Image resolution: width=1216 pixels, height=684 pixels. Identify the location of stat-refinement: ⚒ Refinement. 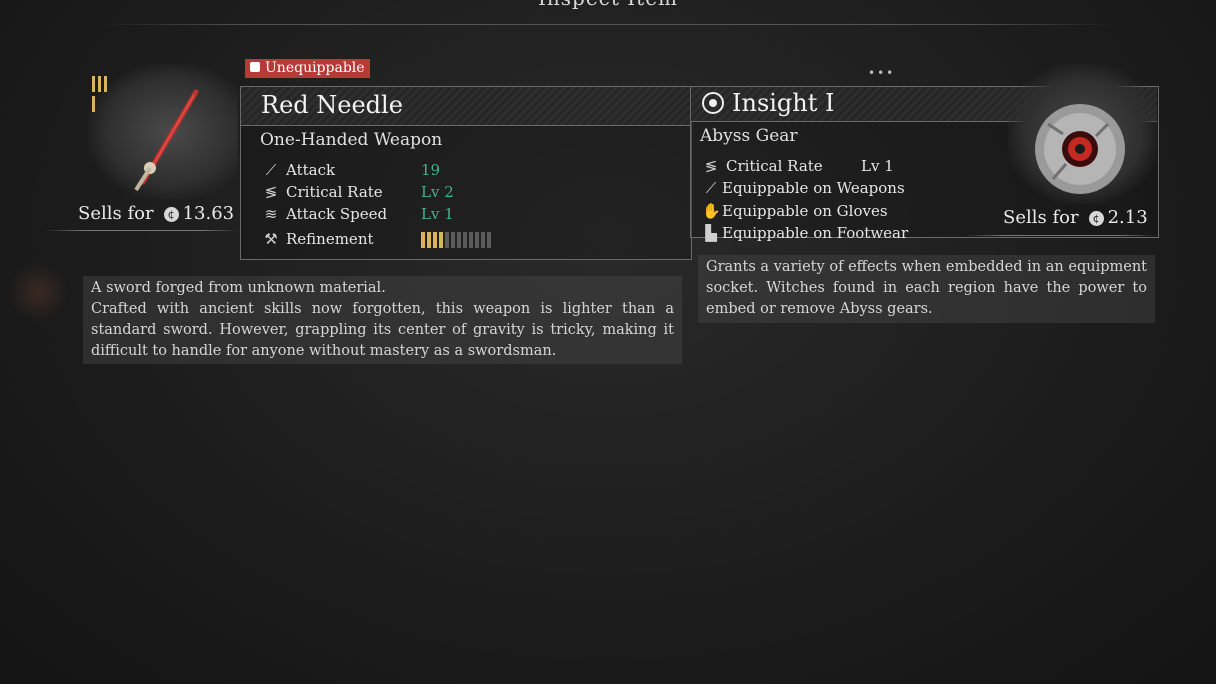
(376, 239).